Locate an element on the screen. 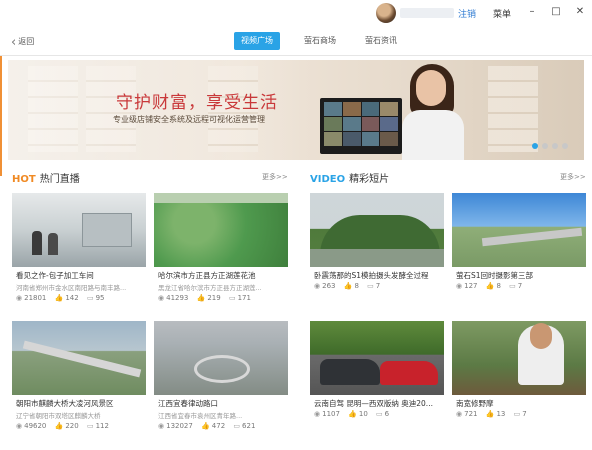 This screenshot has width=592, height=450. minimize-icon: – is located at coordinates (532, 12).